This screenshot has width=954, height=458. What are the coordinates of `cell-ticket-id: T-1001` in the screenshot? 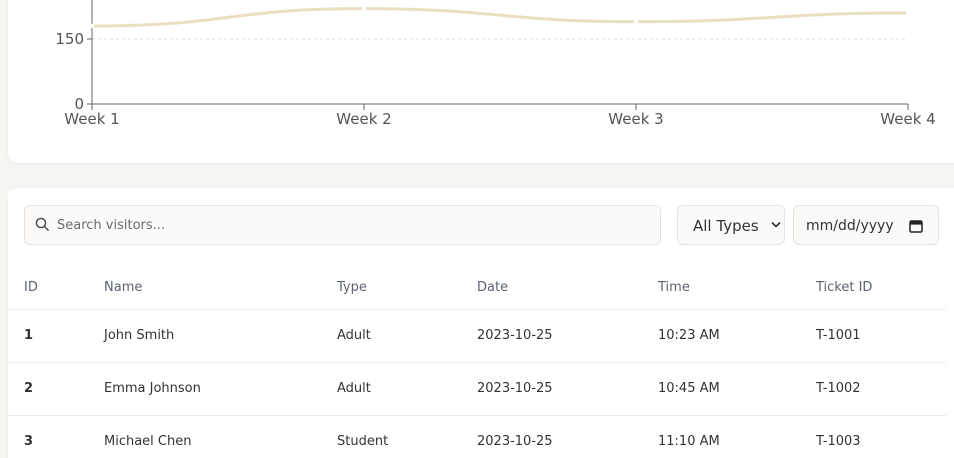 It's located at (881, 336).